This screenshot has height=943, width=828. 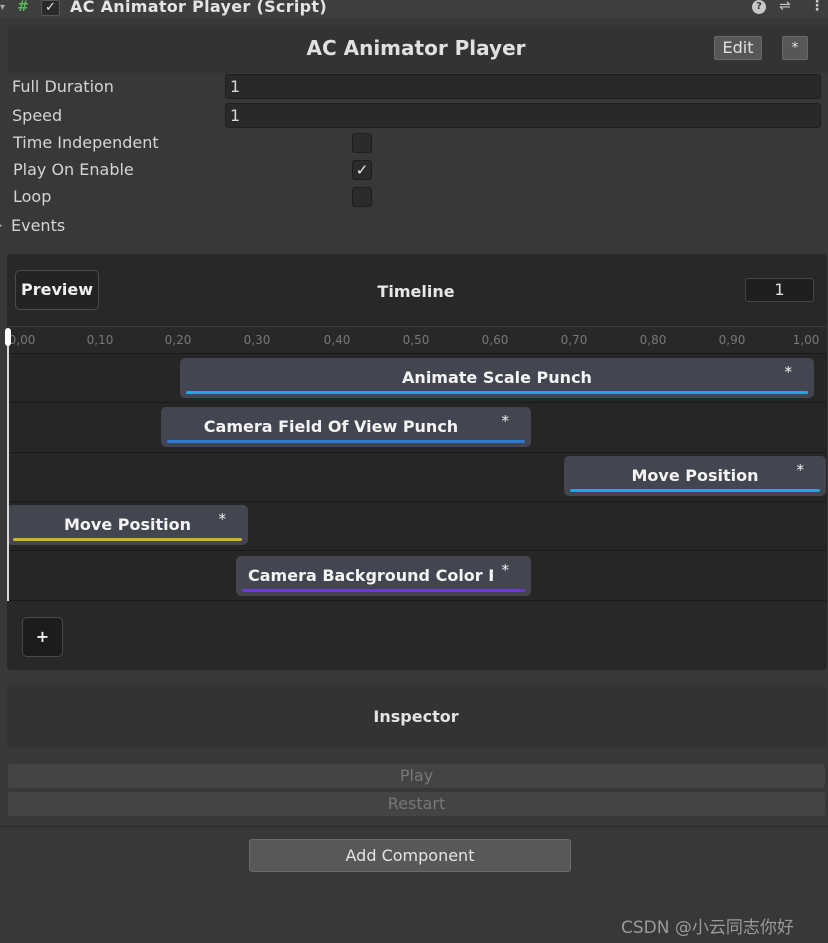 I want to click on page-title: AC Animator Player, so click(x=416, y=48).